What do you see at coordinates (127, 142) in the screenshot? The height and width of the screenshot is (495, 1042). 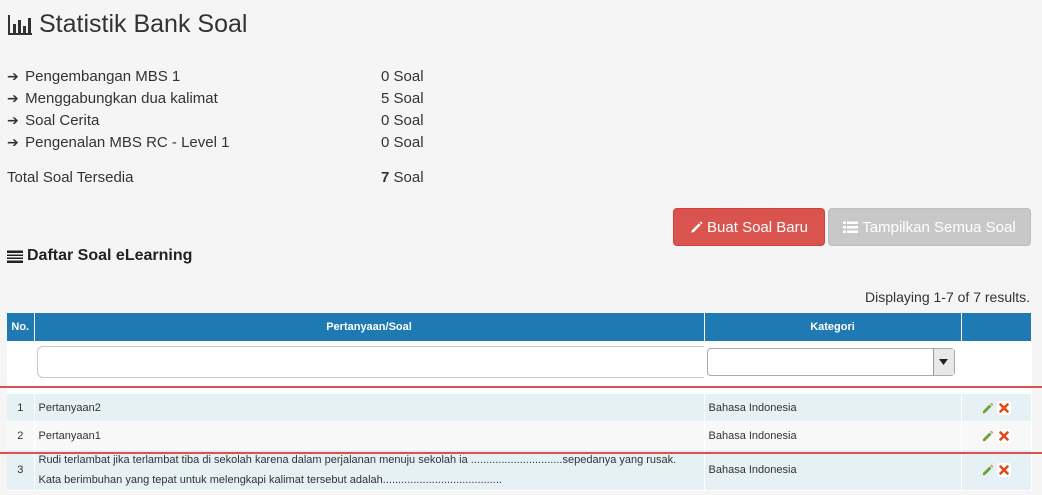 I see `stat-label: Pengenalan MBS RC - Level 1` at bounding box center [127, 142].